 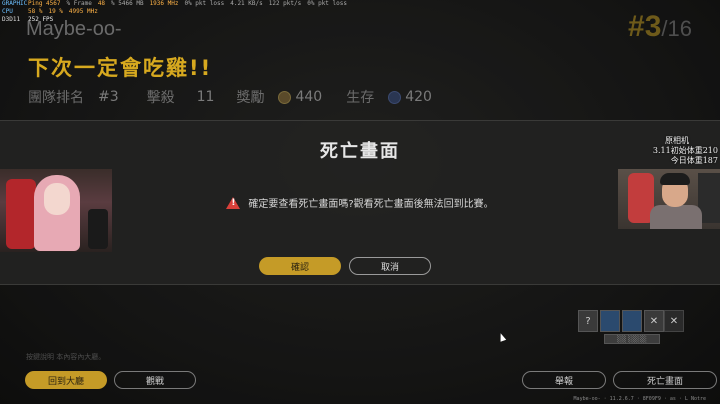 I want to click on rank-place: #3, so click(x=645, y=26).